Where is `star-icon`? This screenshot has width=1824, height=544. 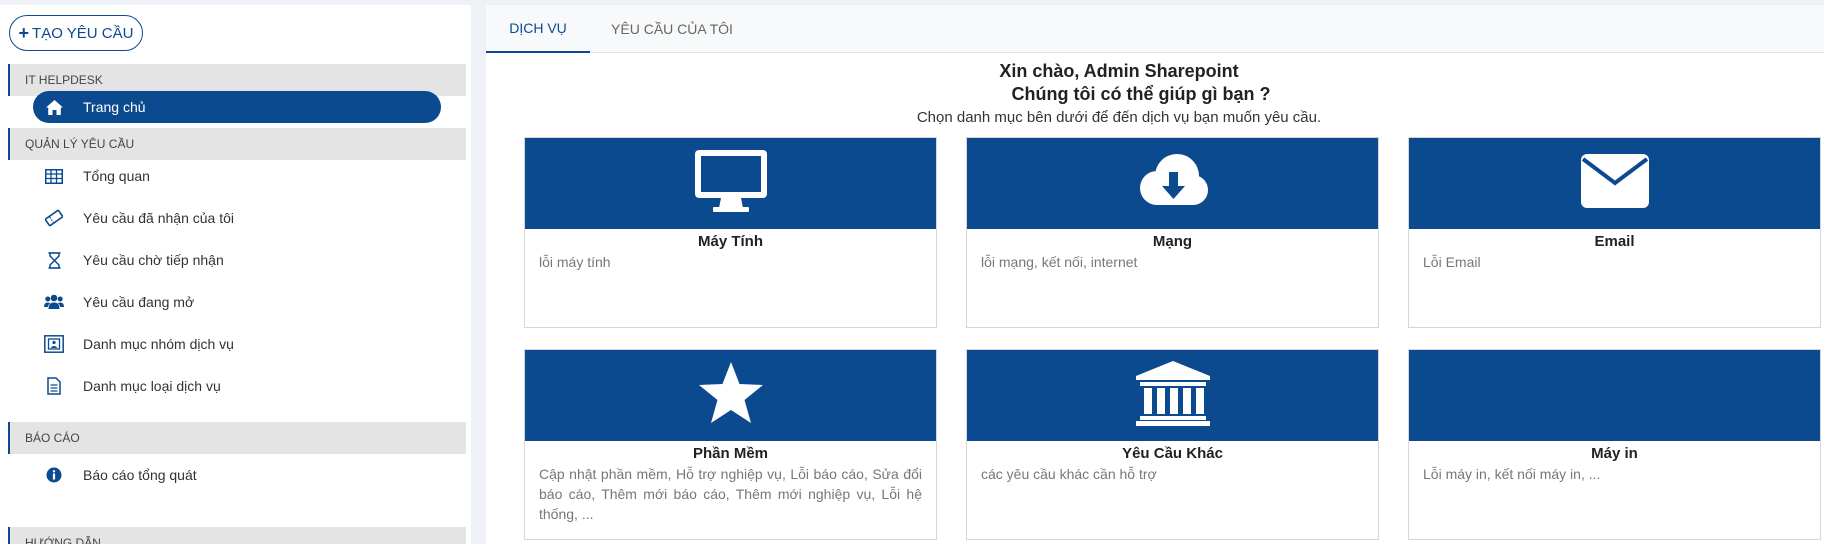
star-icon is located at coordinates (731, 395).